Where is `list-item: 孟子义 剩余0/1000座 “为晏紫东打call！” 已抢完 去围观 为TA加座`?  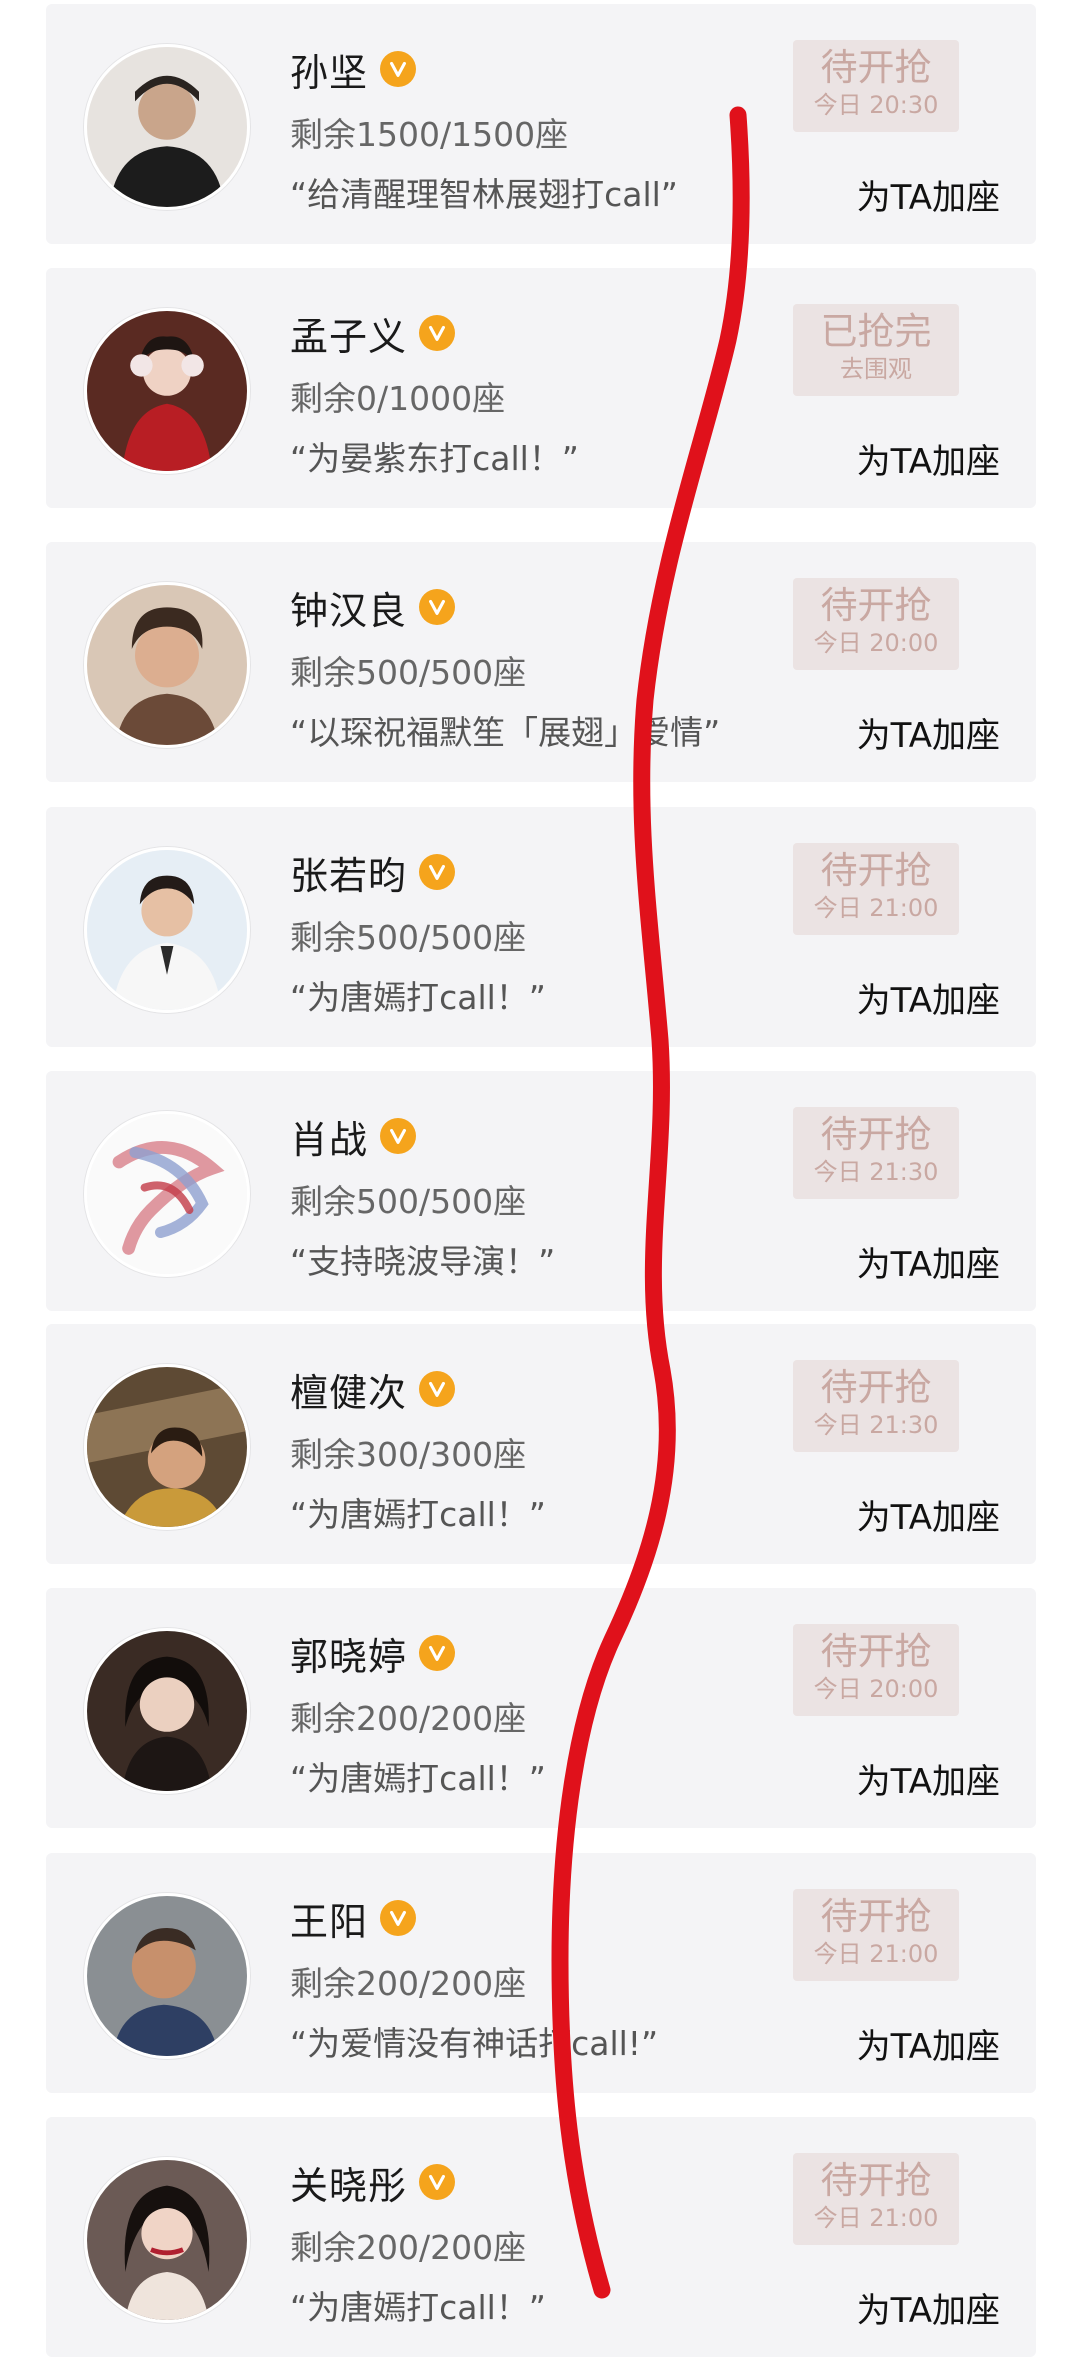
list-item: 孟子义 剩余0/1000座 “为晏紫东打call！” 已抢完 去围观 为TA加座 is located at coordinates (541, 388).